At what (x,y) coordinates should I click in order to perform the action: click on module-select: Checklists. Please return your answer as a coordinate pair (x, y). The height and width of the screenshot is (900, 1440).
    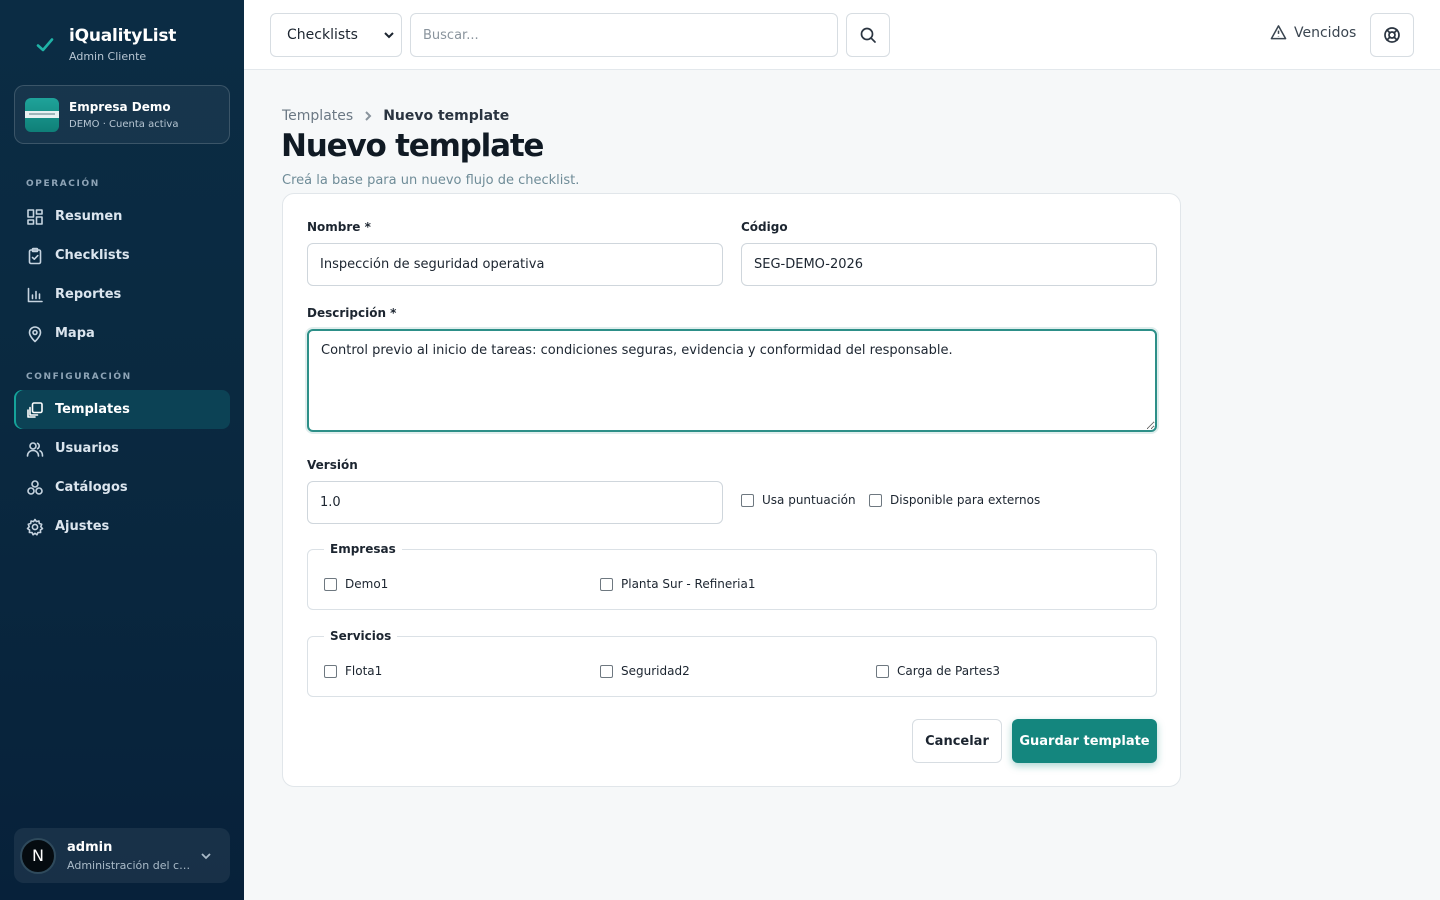
    Looking at the image, I should click on (336, 35).